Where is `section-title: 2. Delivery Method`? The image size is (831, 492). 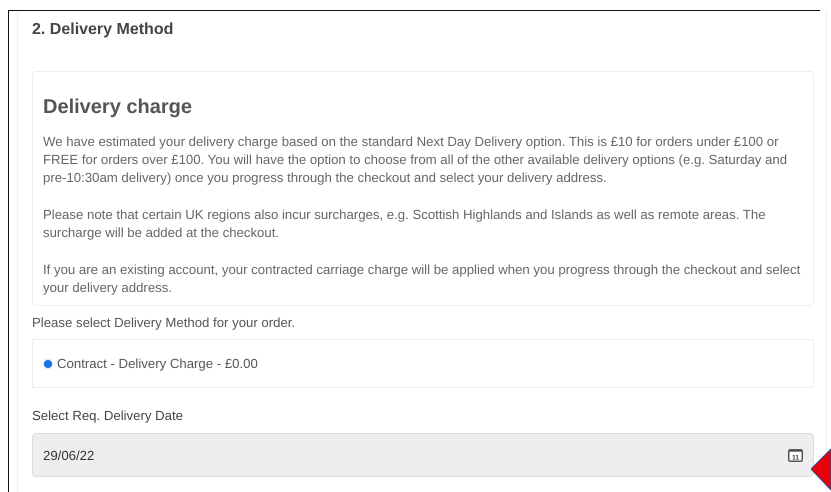
section-title: 2. Delivery Method is located at coordinates (103, 30).